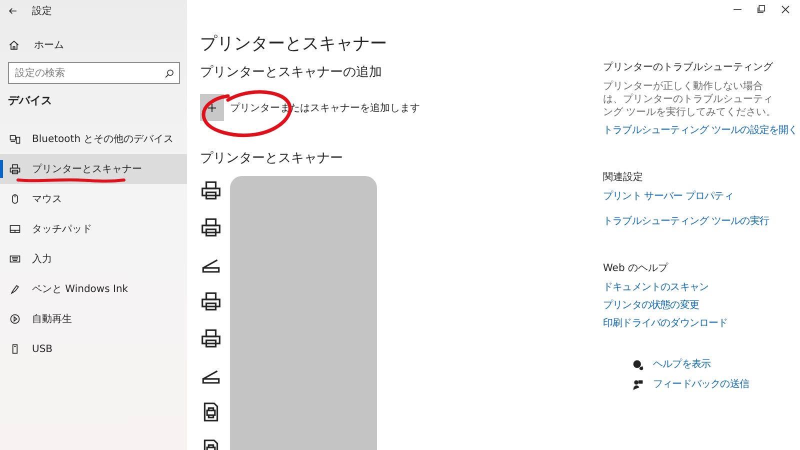 This screenshot has height=450, width=800. What do you see at coordinates (272, 159) in the screenshot?
I see `section-heading: プリンターとスキャナー` at bounding box center [272, 159].